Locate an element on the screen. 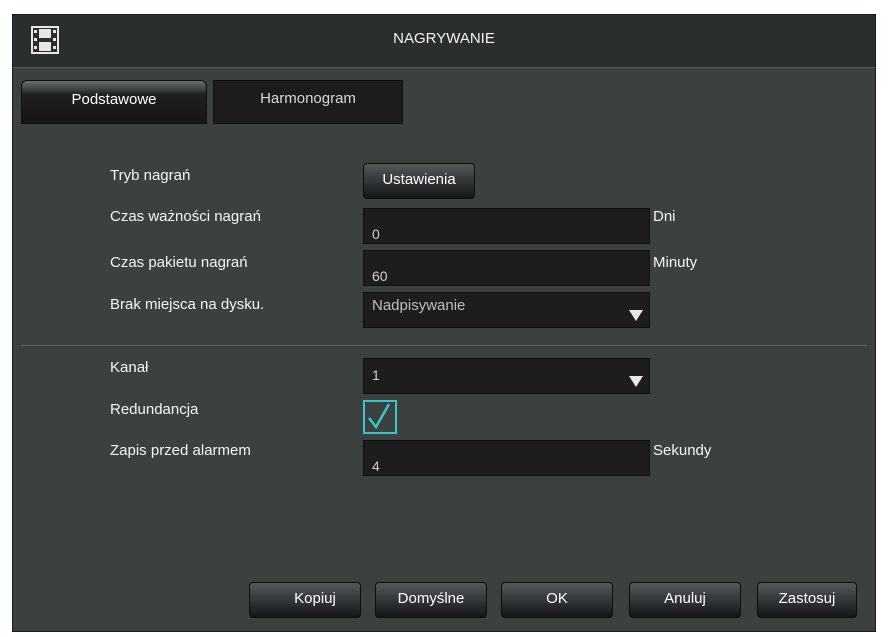 This screenshot has height=637, width=890. section-divider is located at coordinates (444, 345).